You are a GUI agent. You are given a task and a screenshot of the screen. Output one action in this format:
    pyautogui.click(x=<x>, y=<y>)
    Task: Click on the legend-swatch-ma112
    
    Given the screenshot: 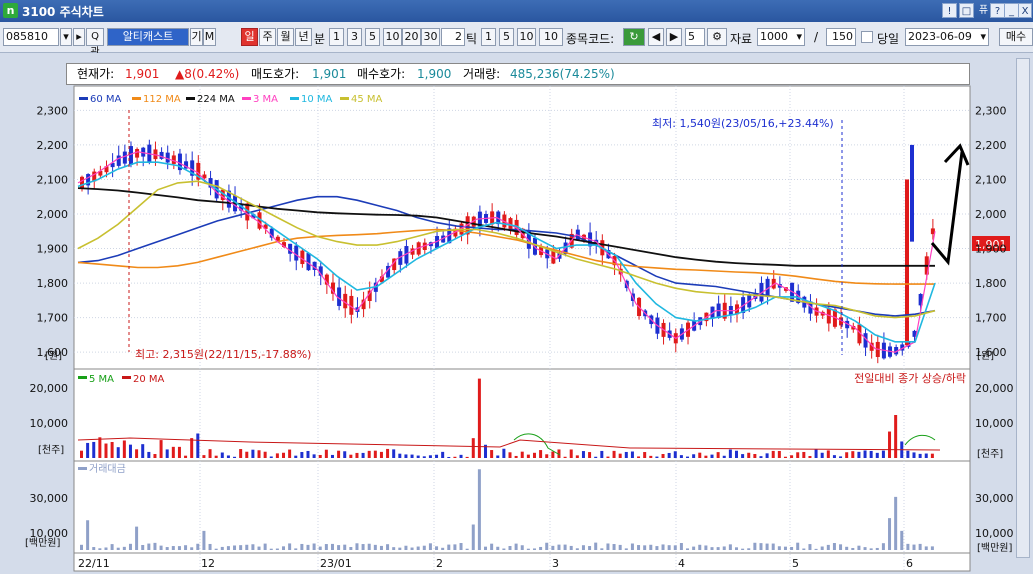 What is the action you would take?
    pyautogui.click(x=136, y=98)
    